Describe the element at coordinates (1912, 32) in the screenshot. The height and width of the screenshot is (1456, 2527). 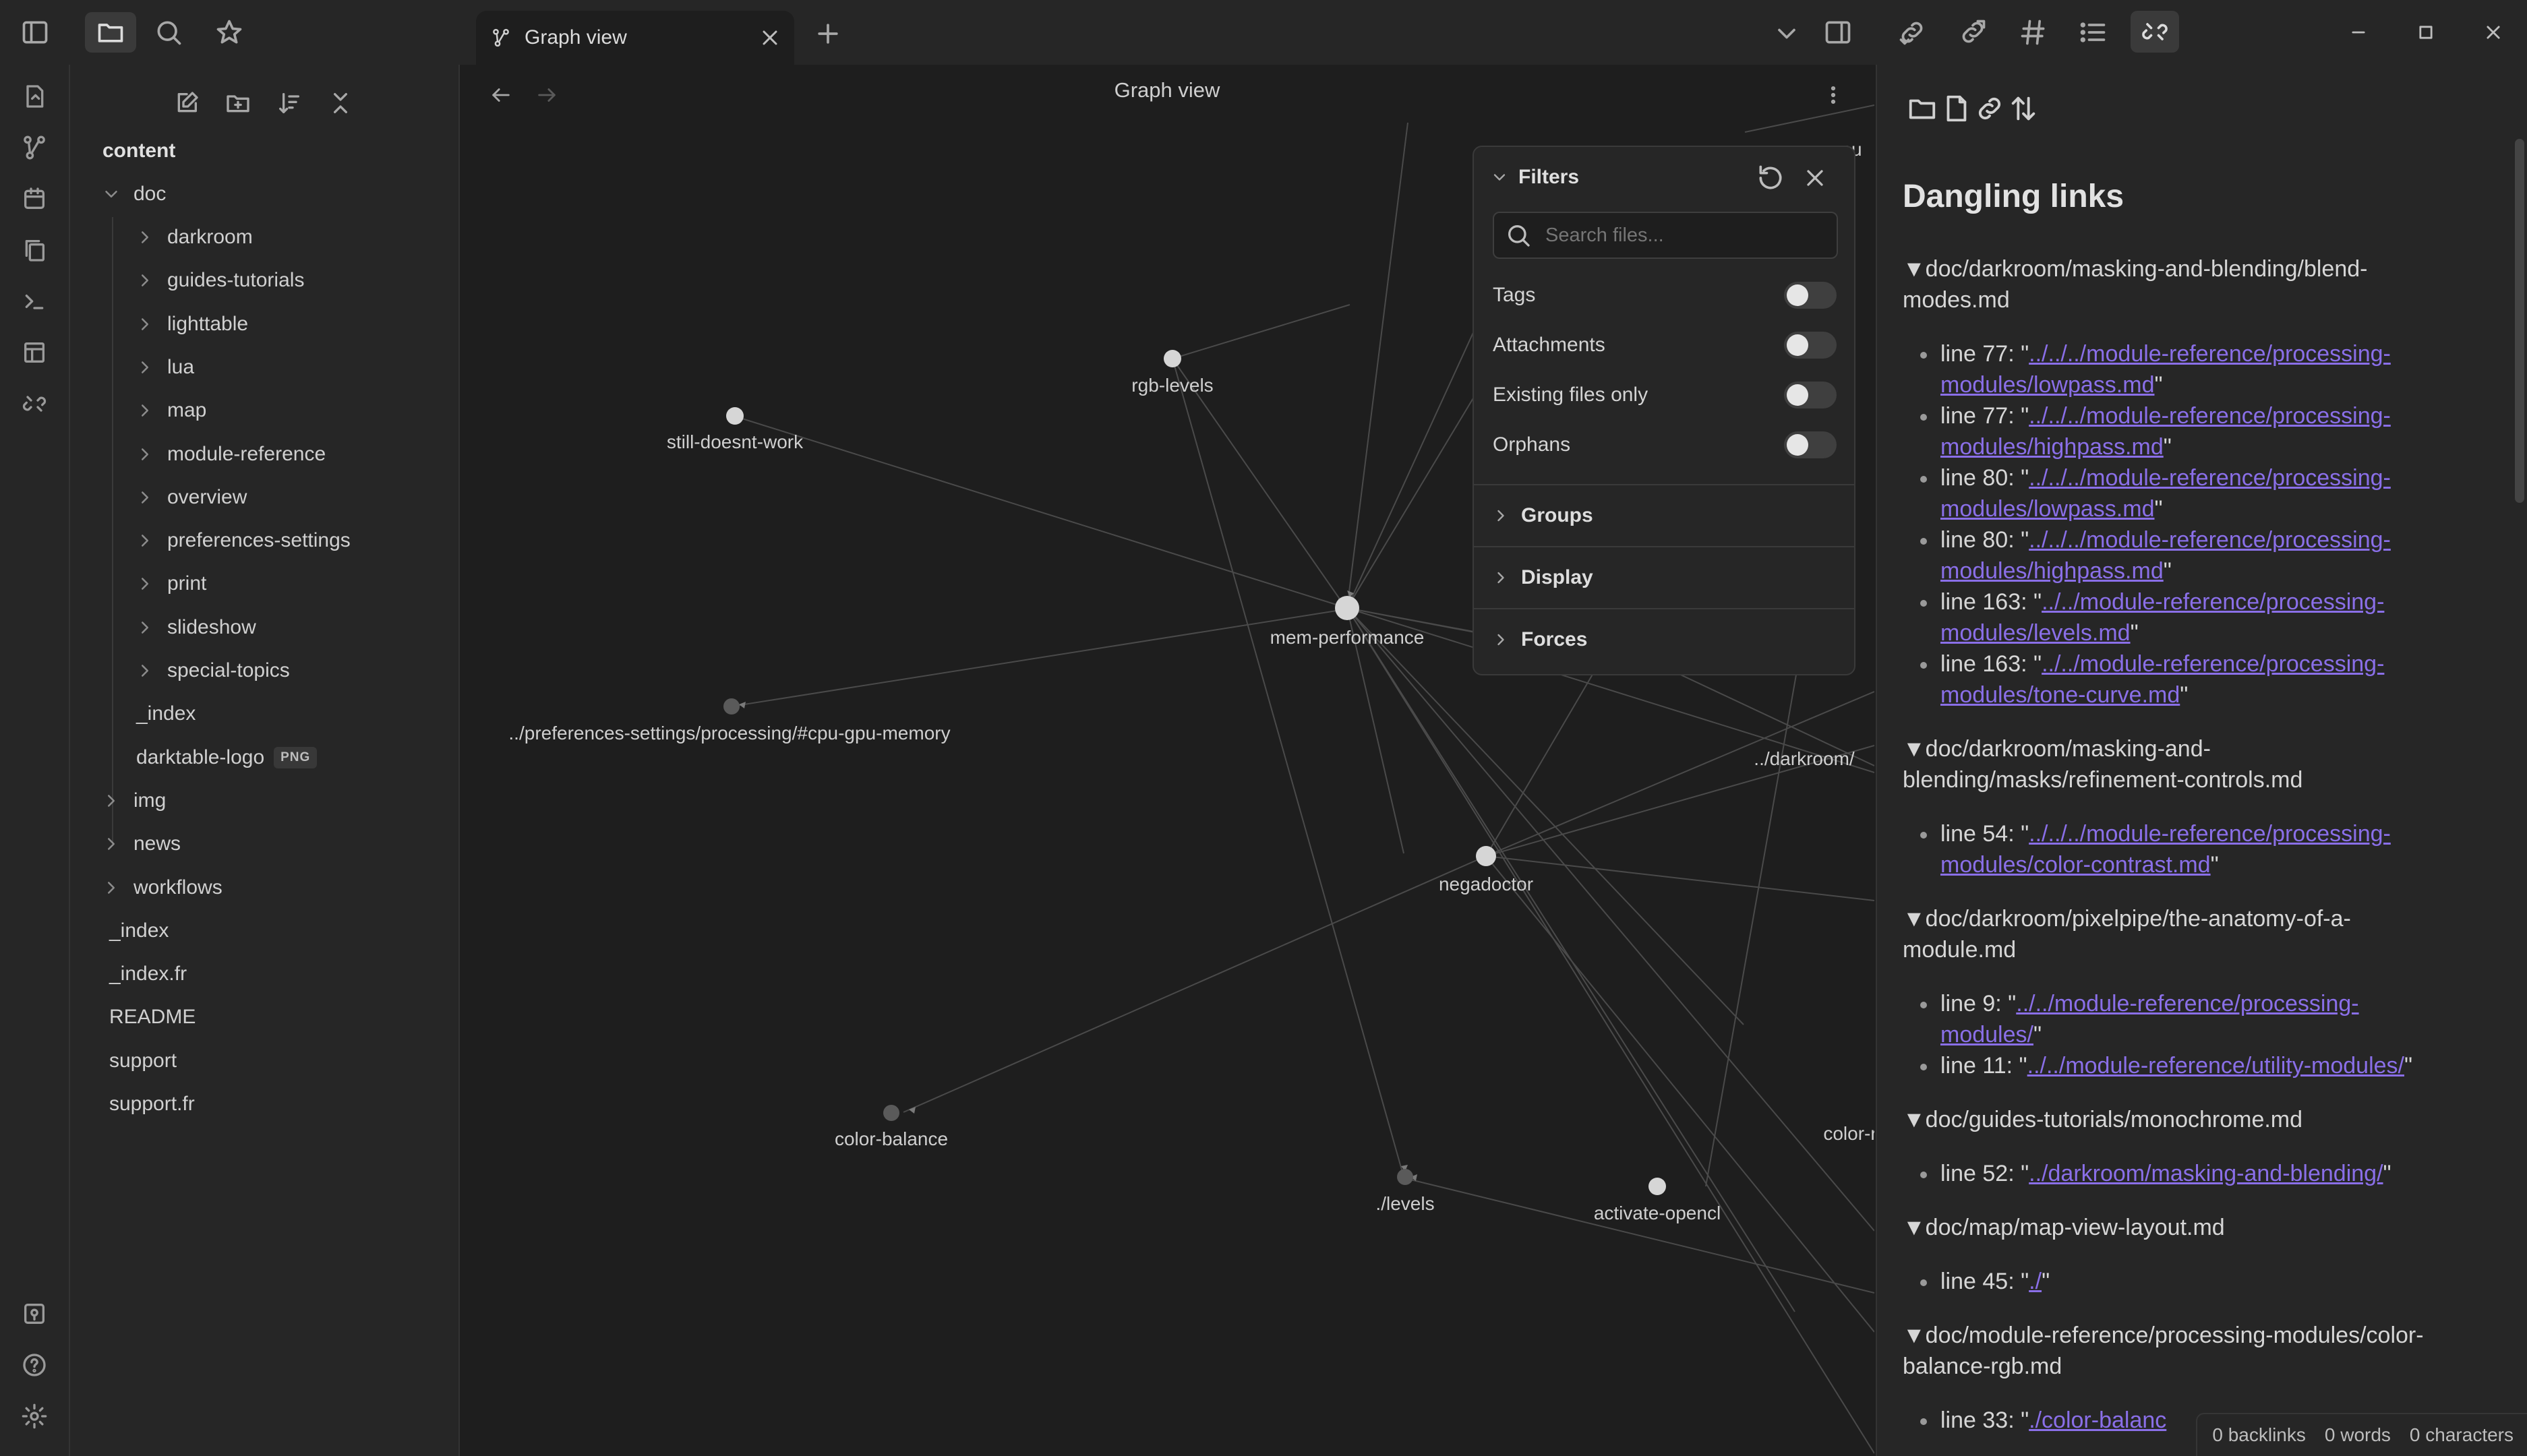
I see `backlinks-icon` at that location.